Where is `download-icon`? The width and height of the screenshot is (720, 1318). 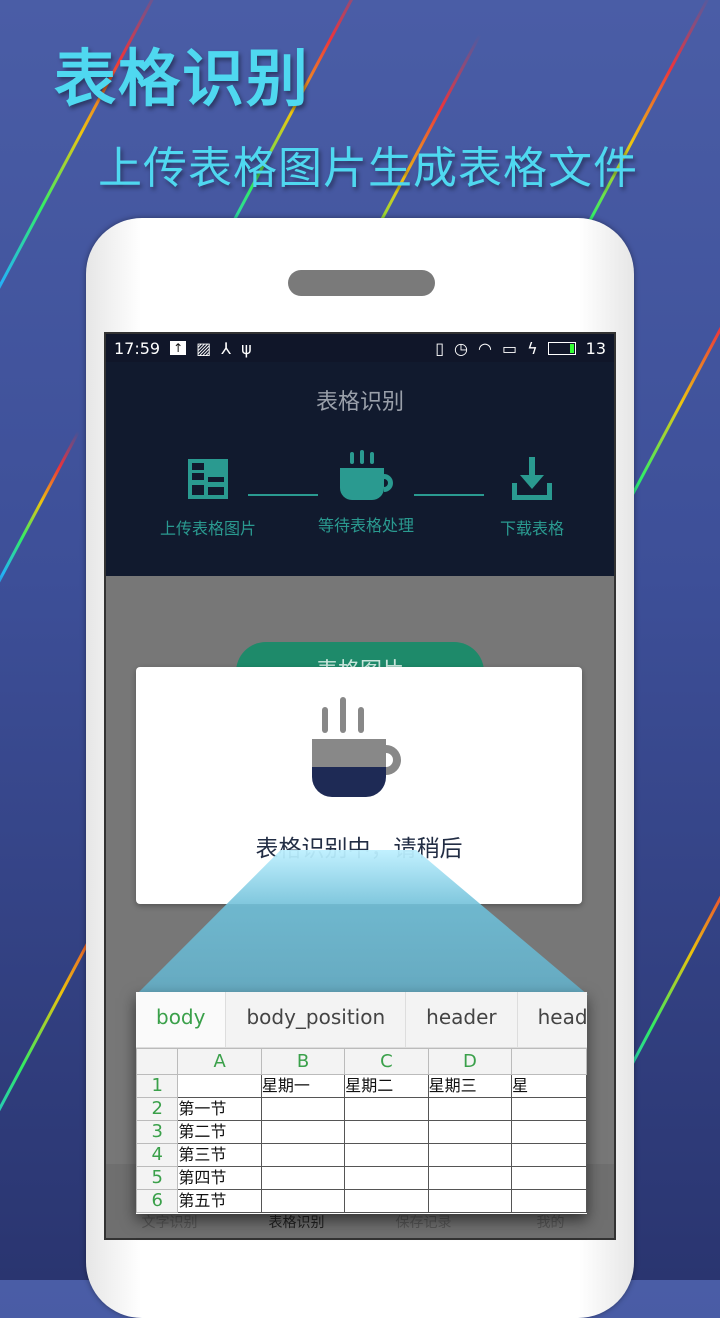
download-icon is located at coordinates (532, 478).